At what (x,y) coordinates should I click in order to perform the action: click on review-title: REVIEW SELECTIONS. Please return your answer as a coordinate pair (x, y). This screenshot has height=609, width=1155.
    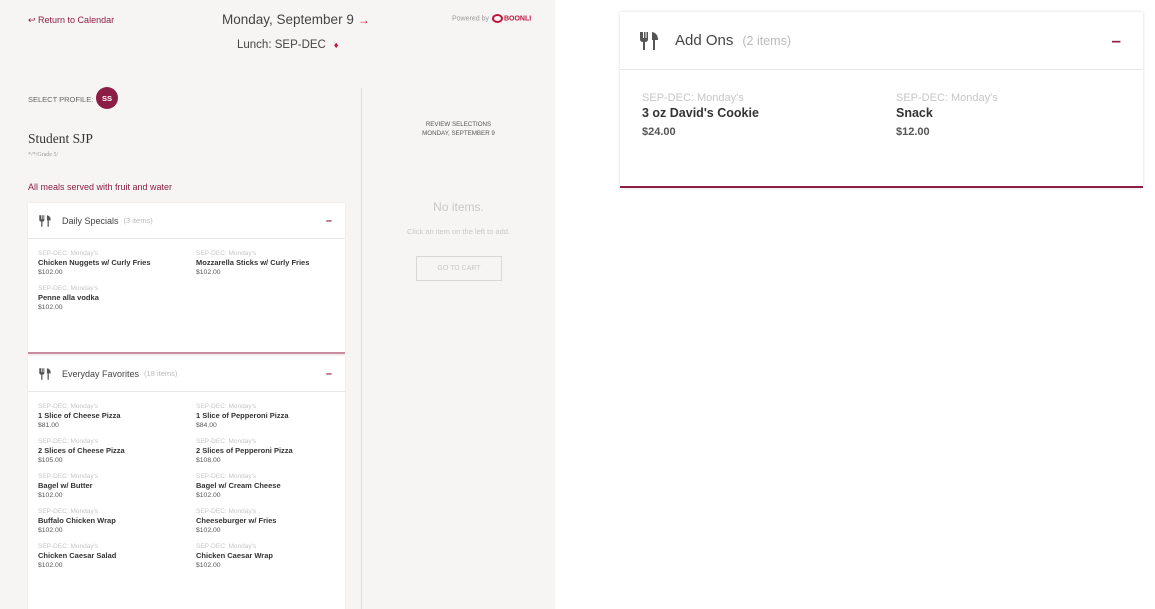
    Looking at the image, I should click on (458, 124).